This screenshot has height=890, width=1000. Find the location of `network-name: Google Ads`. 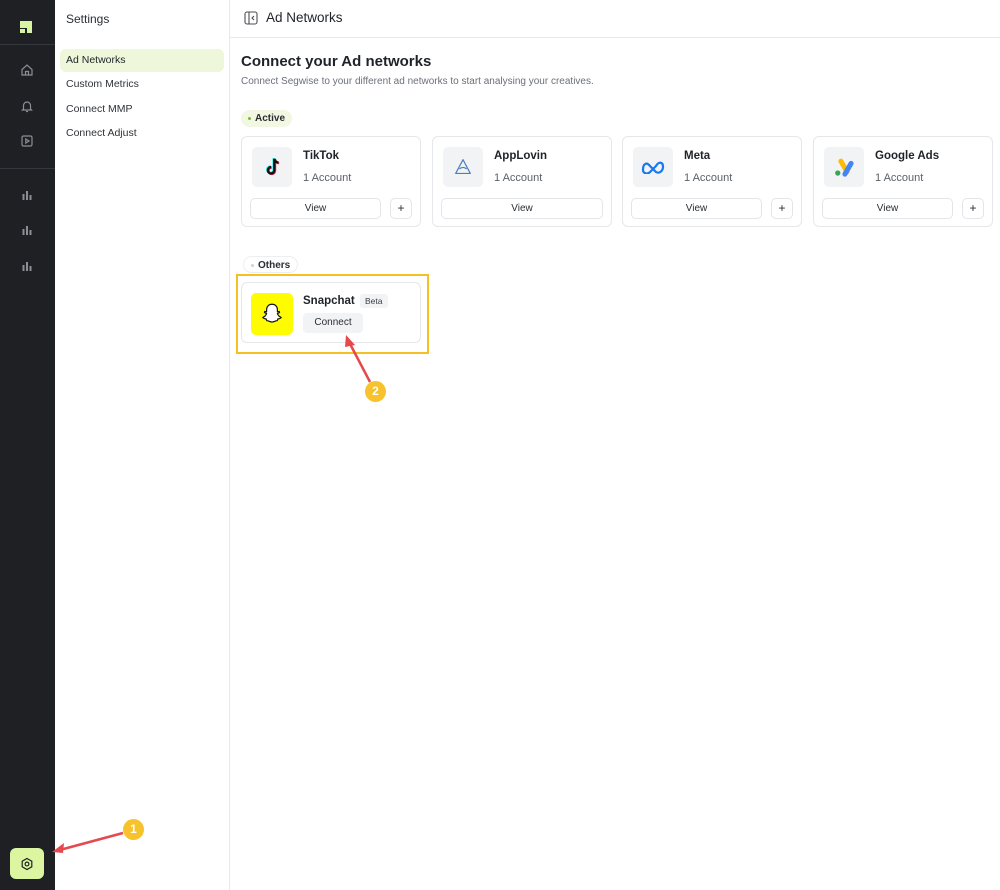

network-name: Google Ads is located at coordinates (907, 156).